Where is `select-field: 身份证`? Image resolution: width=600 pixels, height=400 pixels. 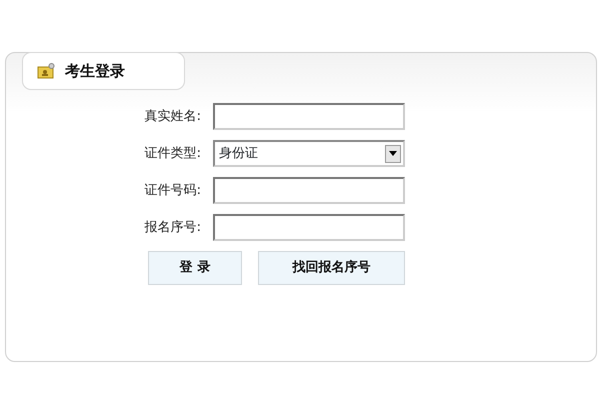
select-field: 身份证 is located at coordinates (309, 153).